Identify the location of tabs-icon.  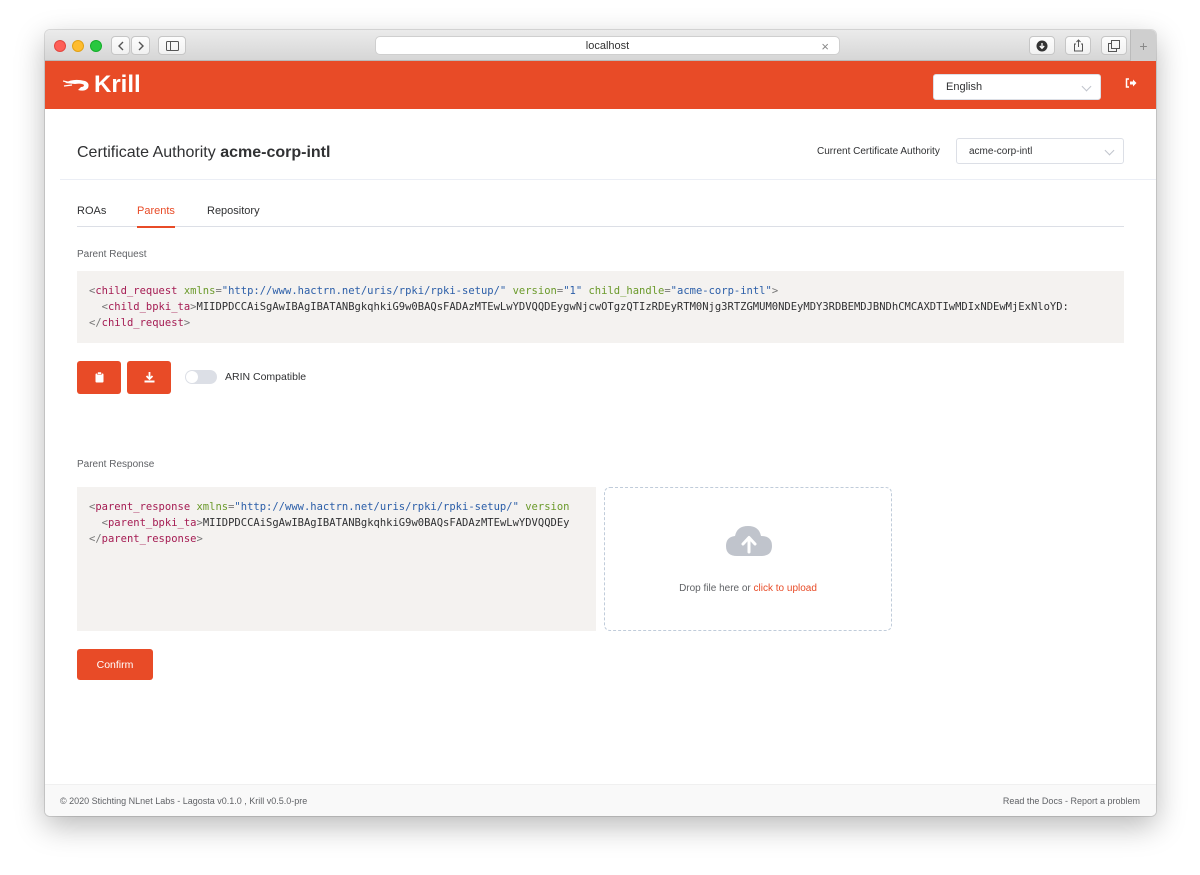
(1114, 45).